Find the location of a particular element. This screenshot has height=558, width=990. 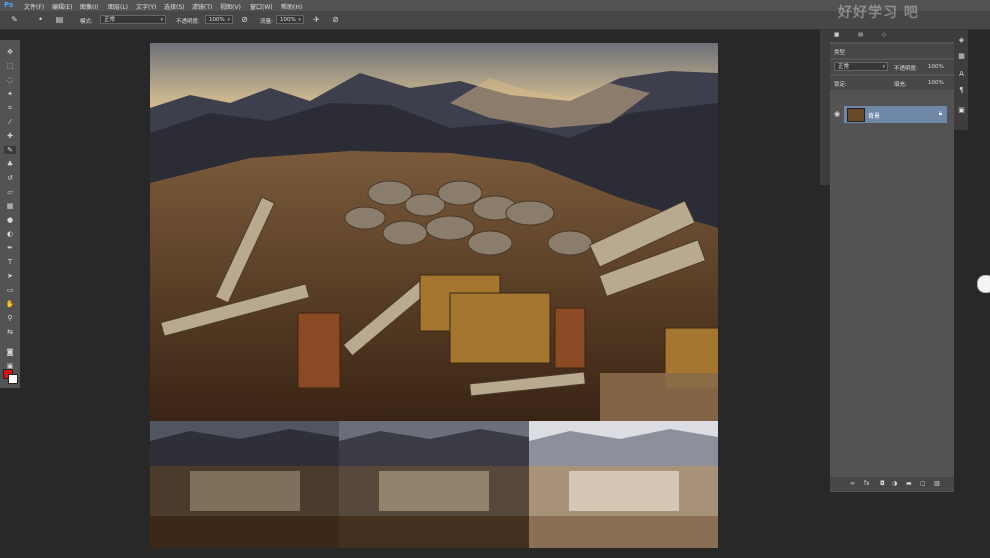

tab-paths: ◇ is located at coordinates (884, 35).